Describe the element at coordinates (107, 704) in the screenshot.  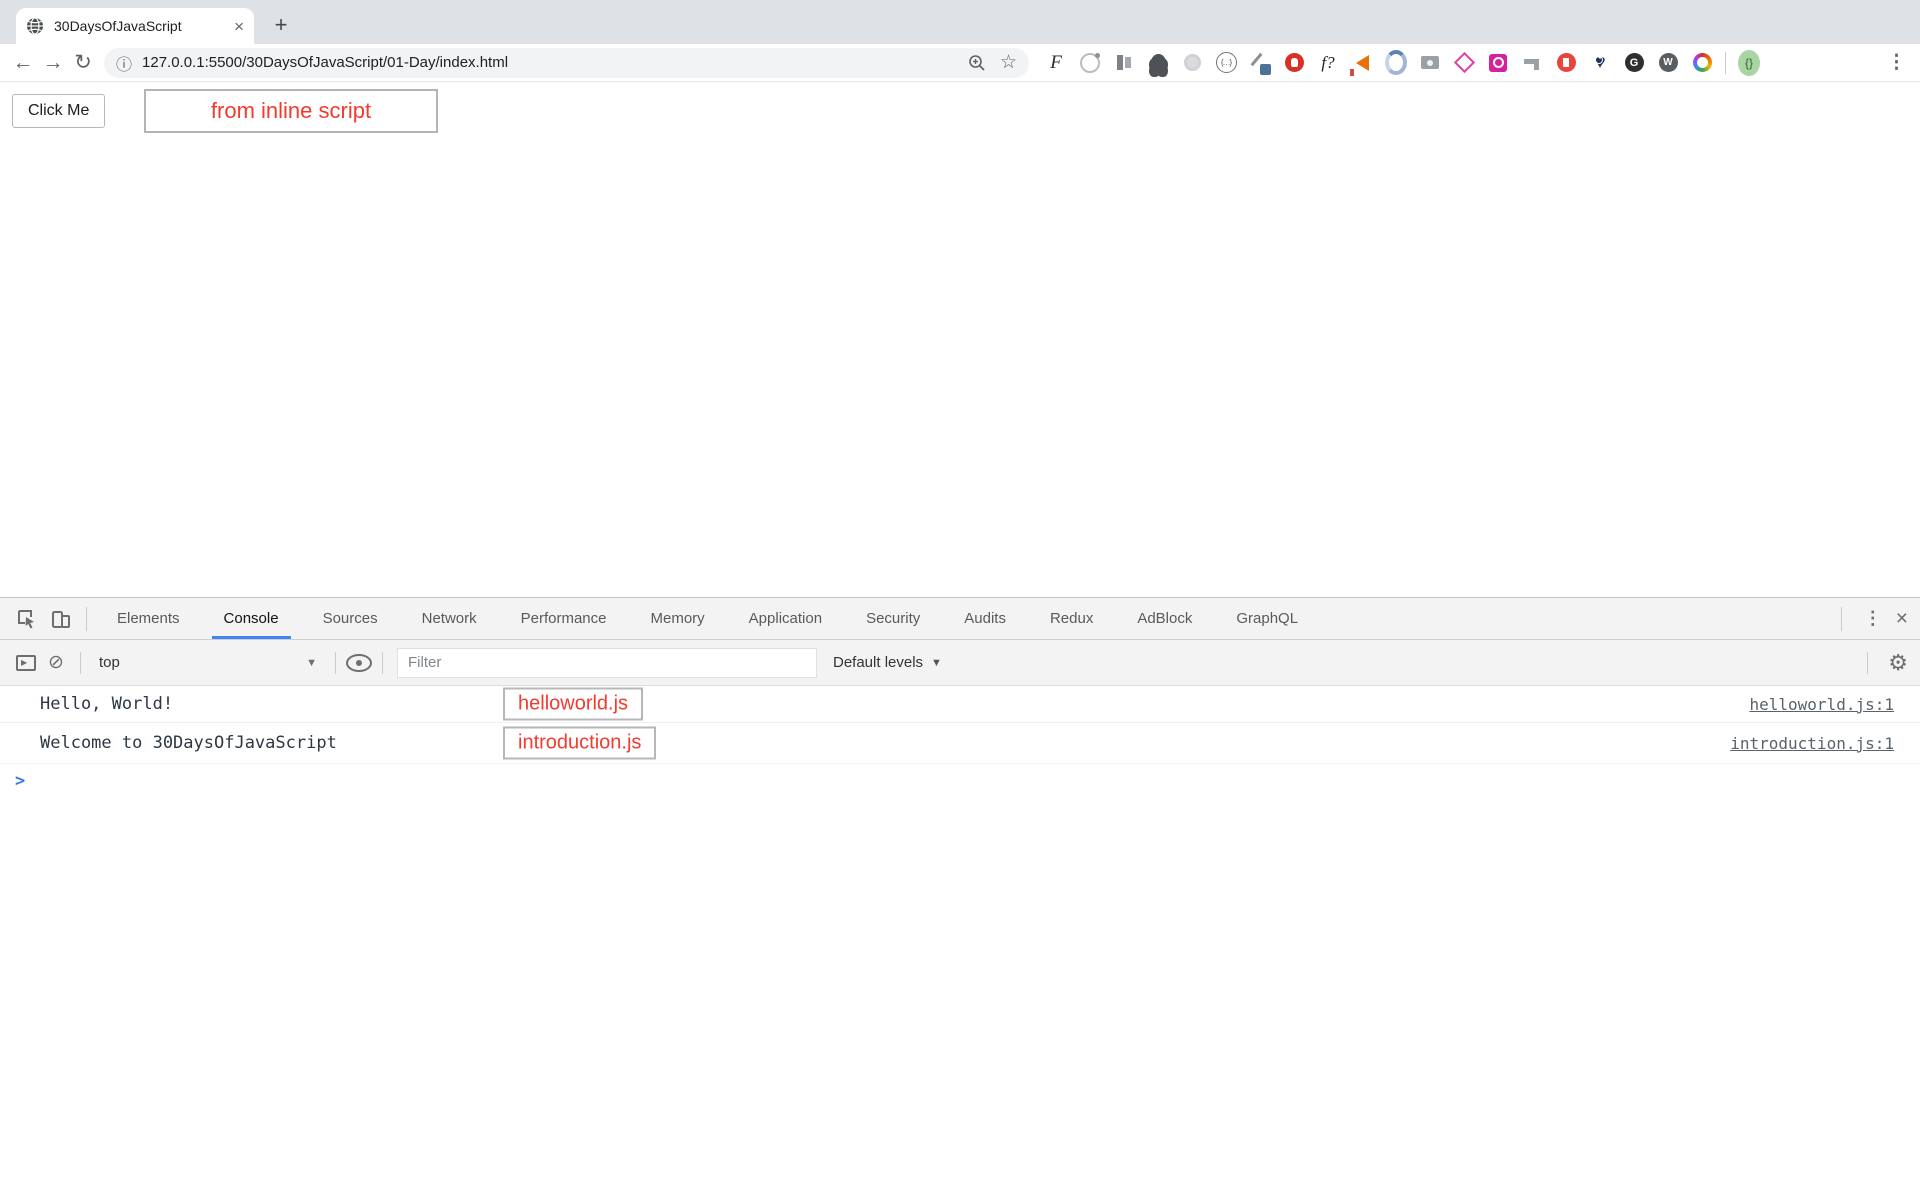
I see `console-message-text: Hello, World!` at that location.